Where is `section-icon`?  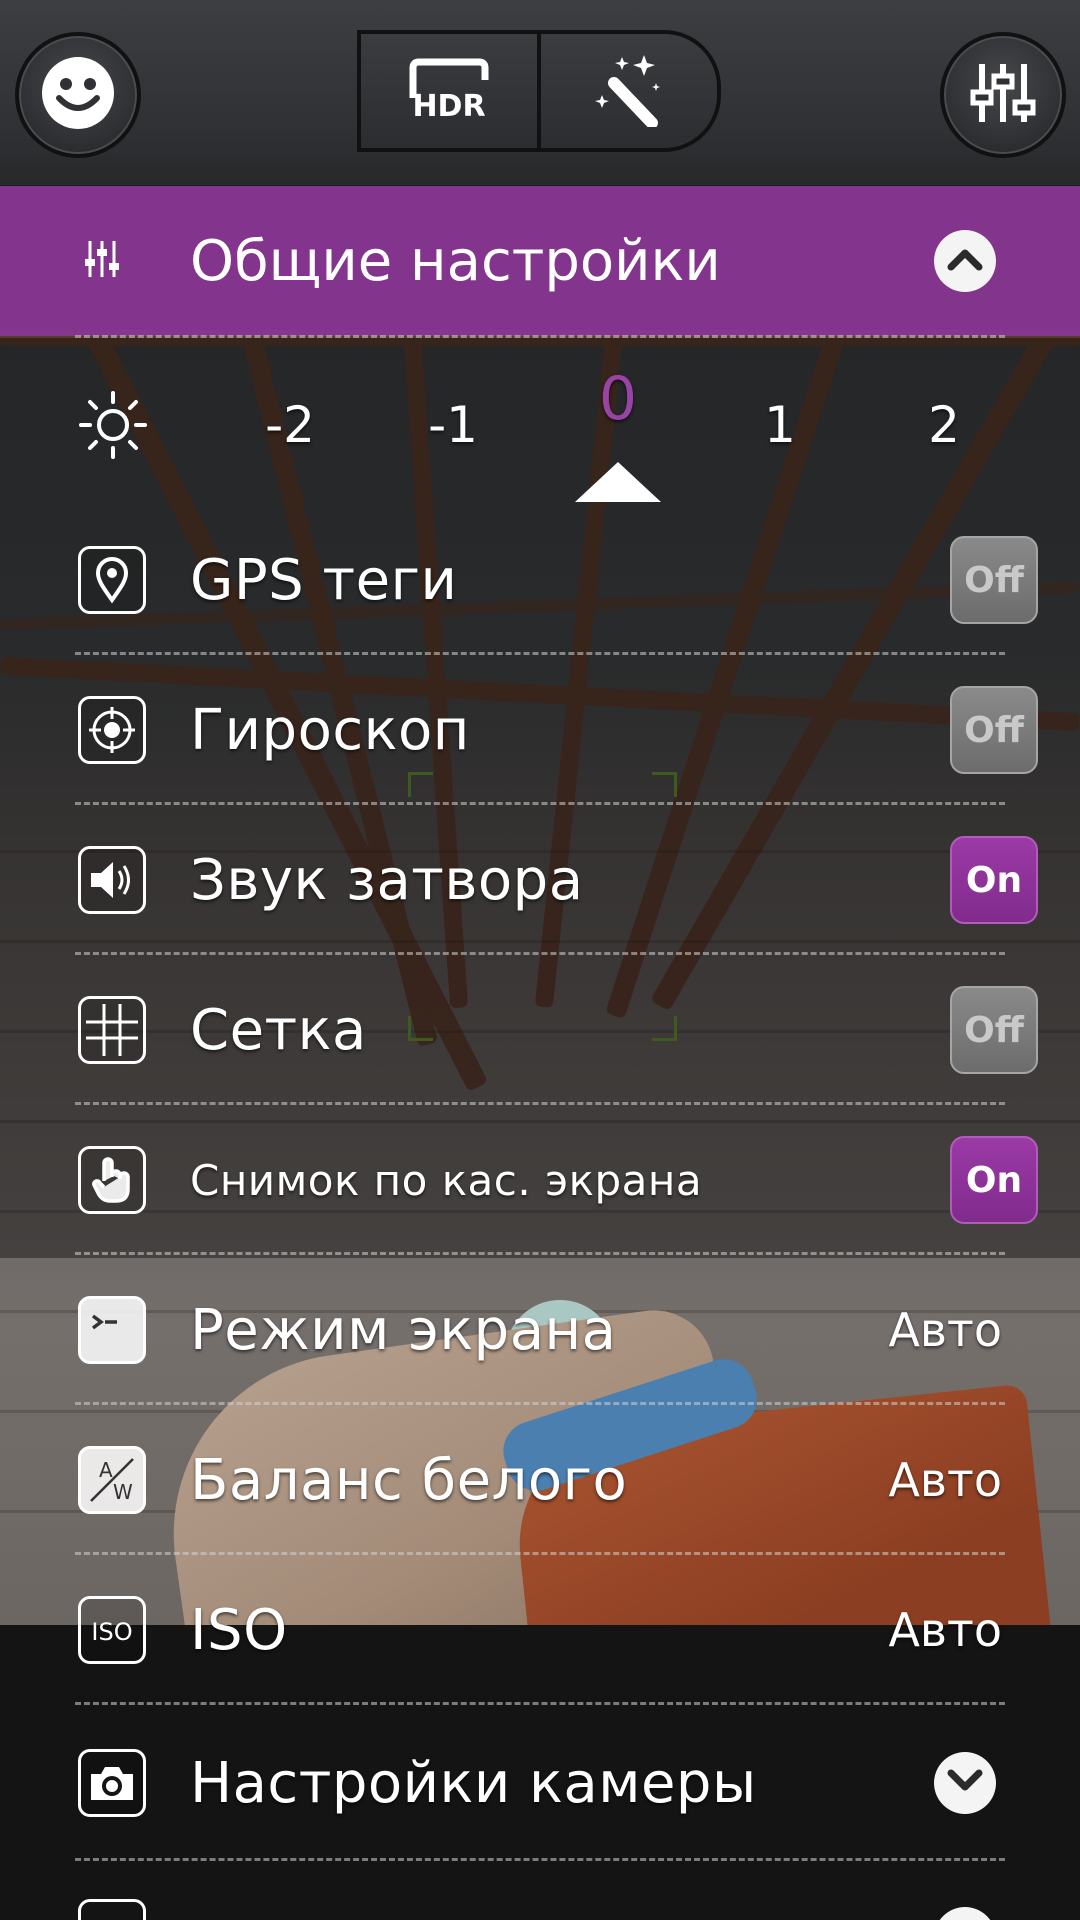 section-icon is located at coordinates (112, 1909).